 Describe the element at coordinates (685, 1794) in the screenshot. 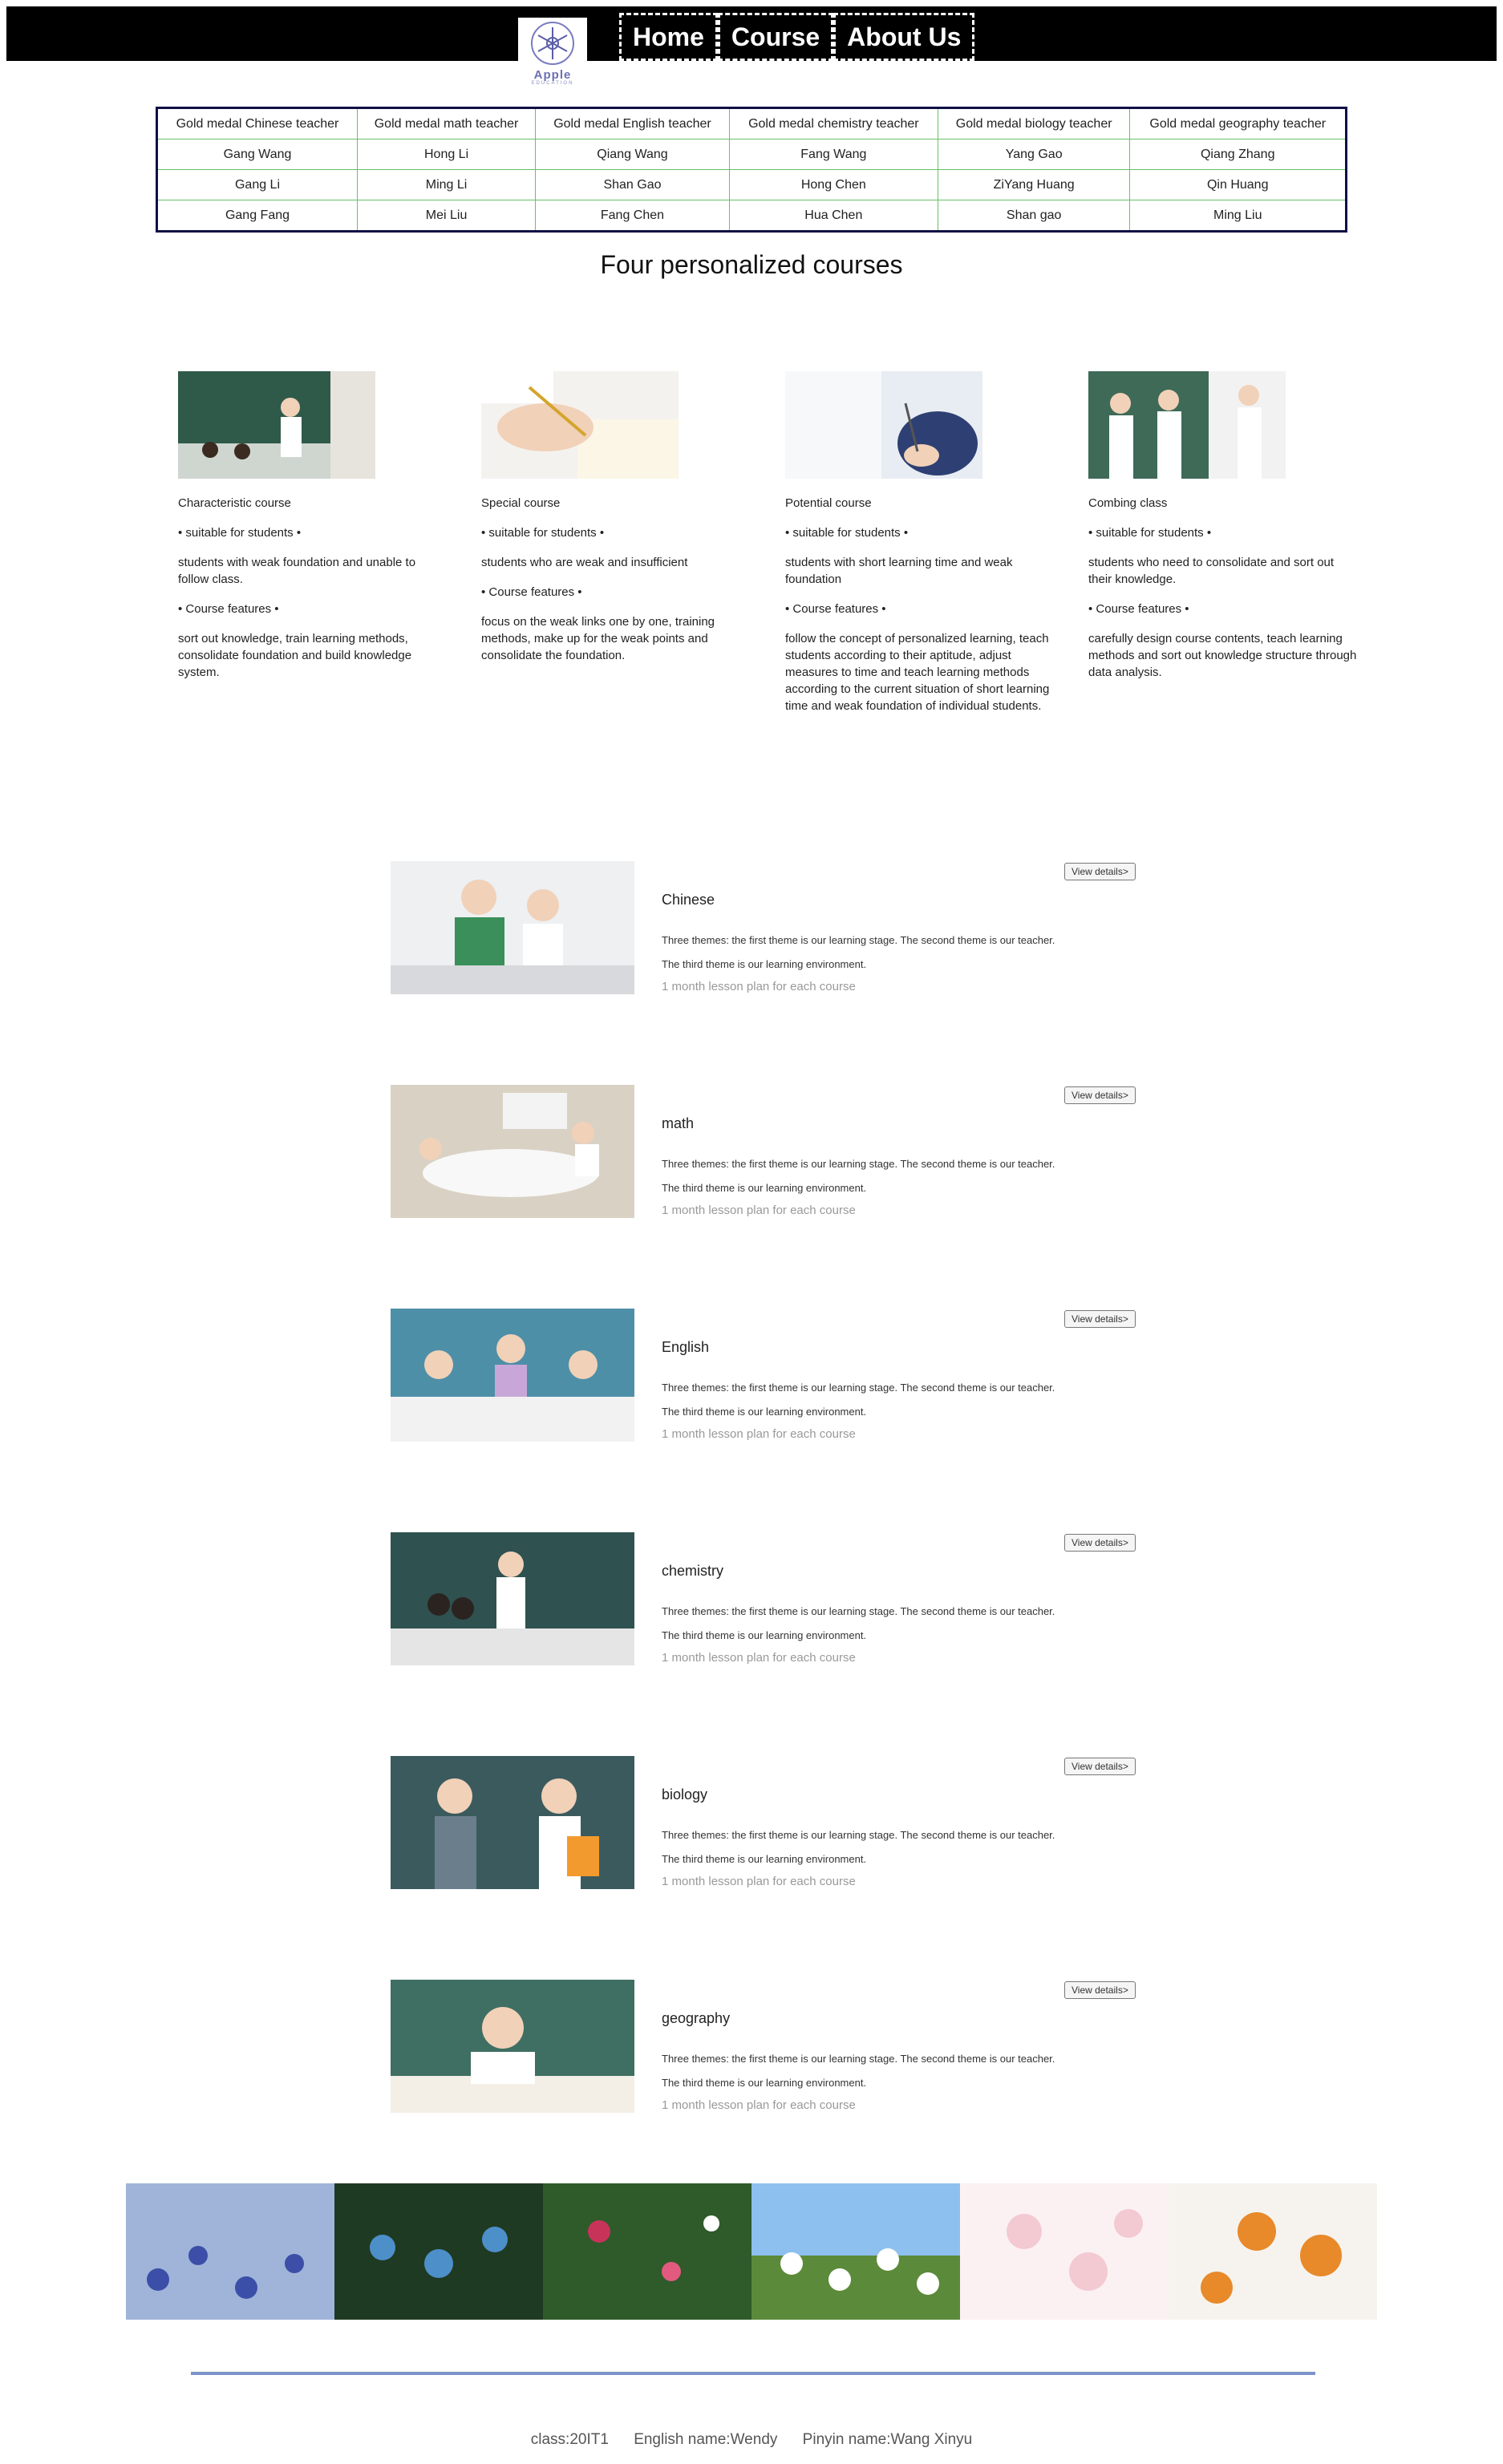

I see `course-name: biology` at that location.